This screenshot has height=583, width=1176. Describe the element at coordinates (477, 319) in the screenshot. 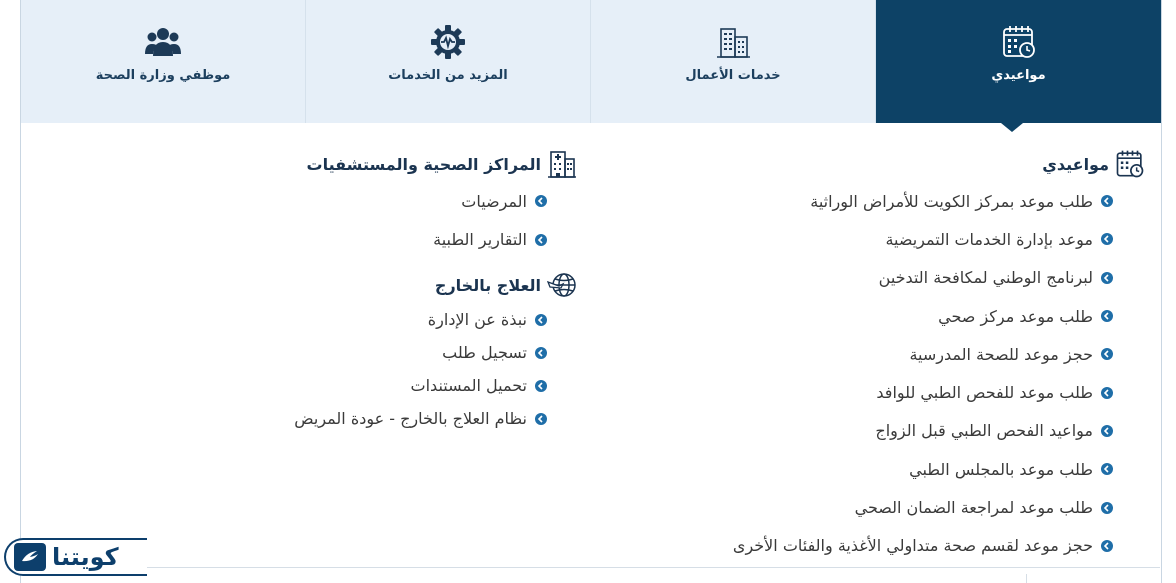

I see `link-label: نبذة عن الإدارة` at that location.